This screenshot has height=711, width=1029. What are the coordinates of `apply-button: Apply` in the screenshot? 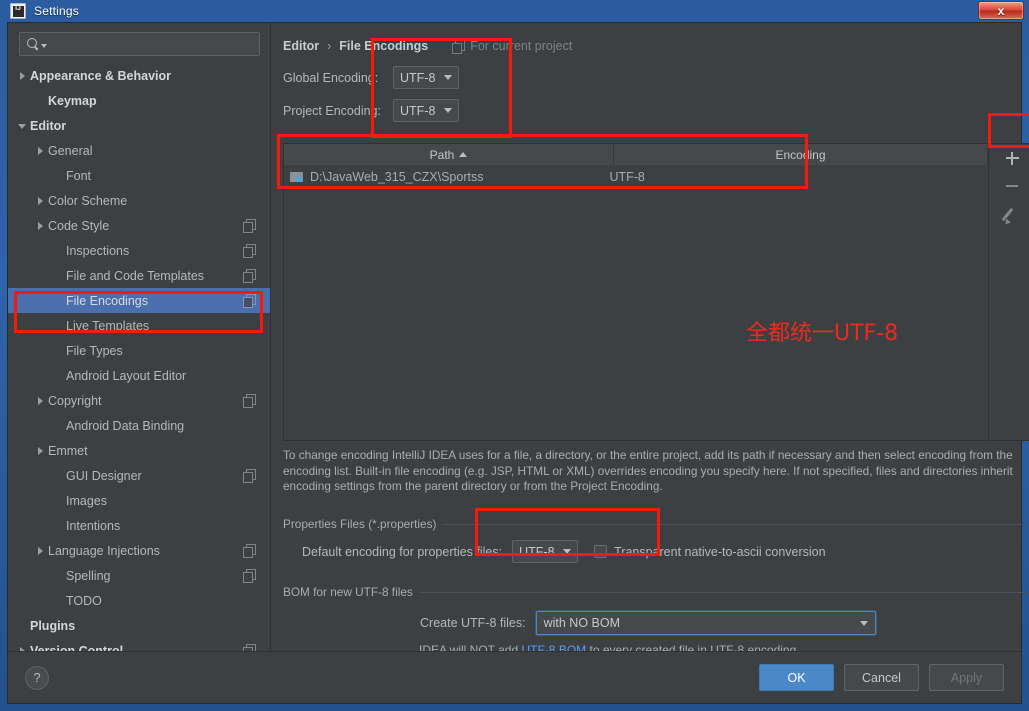 It's located at (966, 677).